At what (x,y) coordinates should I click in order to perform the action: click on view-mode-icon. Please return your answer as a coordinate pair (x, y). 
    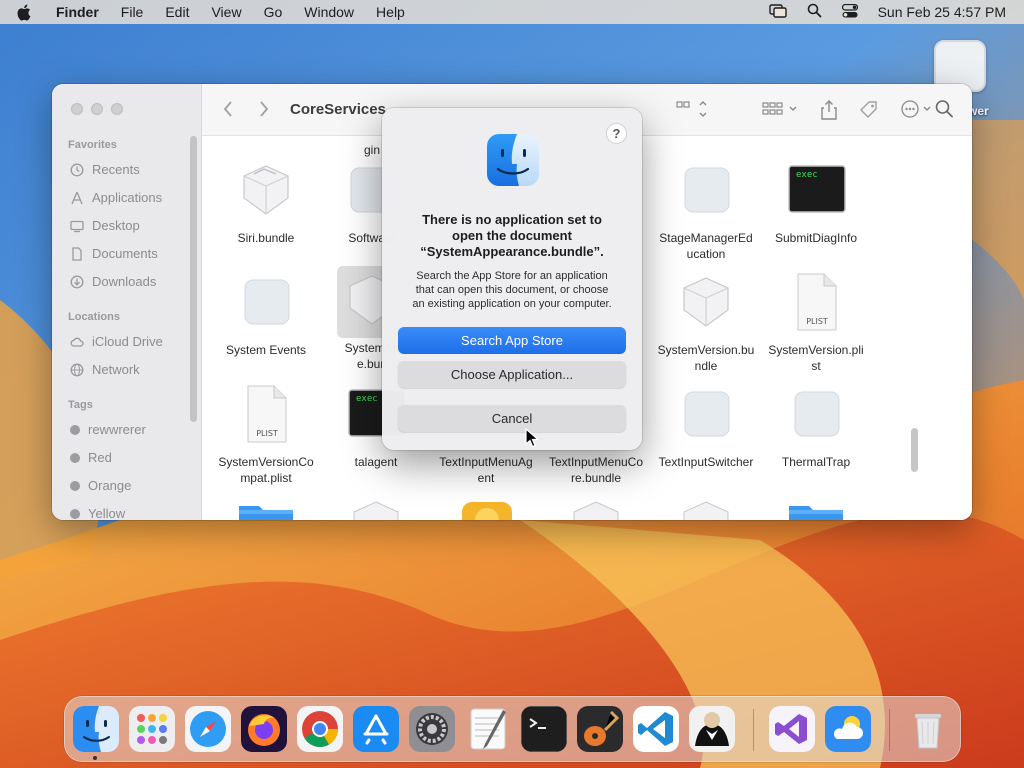
    Looking at the image, I should click on (692, 109).